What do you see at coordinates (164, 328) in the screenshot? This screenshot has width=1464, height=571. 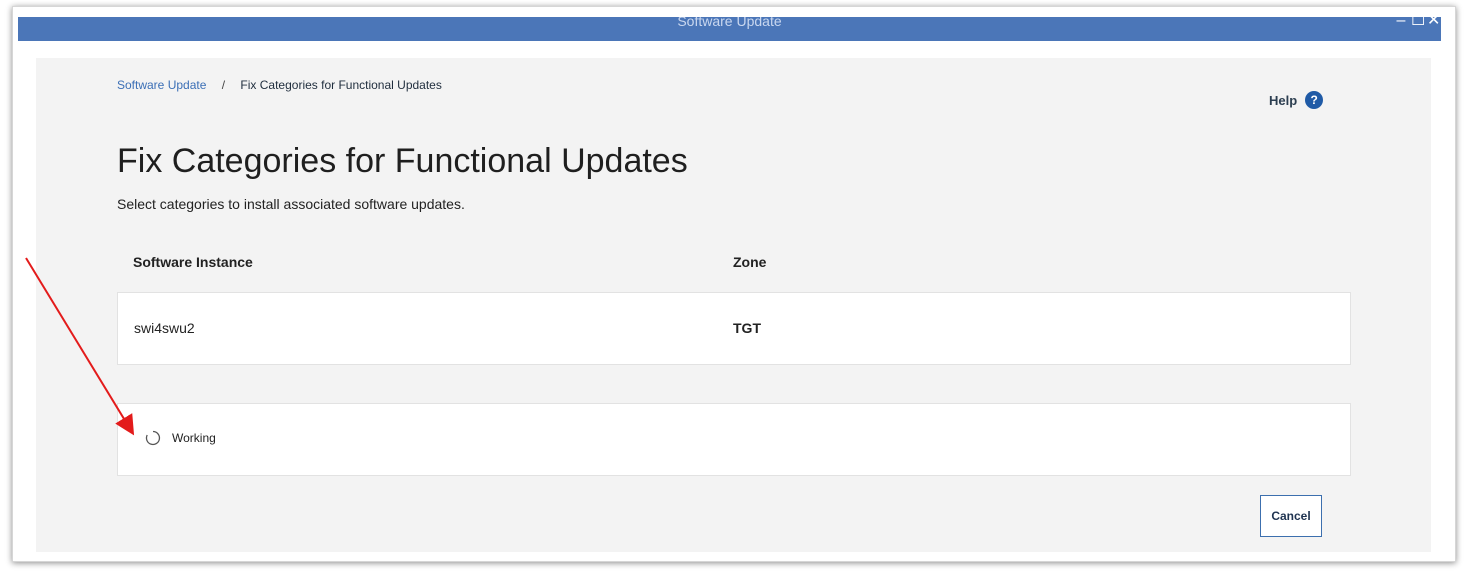 I see `cell-software-instance: swi4swu2` at bounding box center [164, 328].